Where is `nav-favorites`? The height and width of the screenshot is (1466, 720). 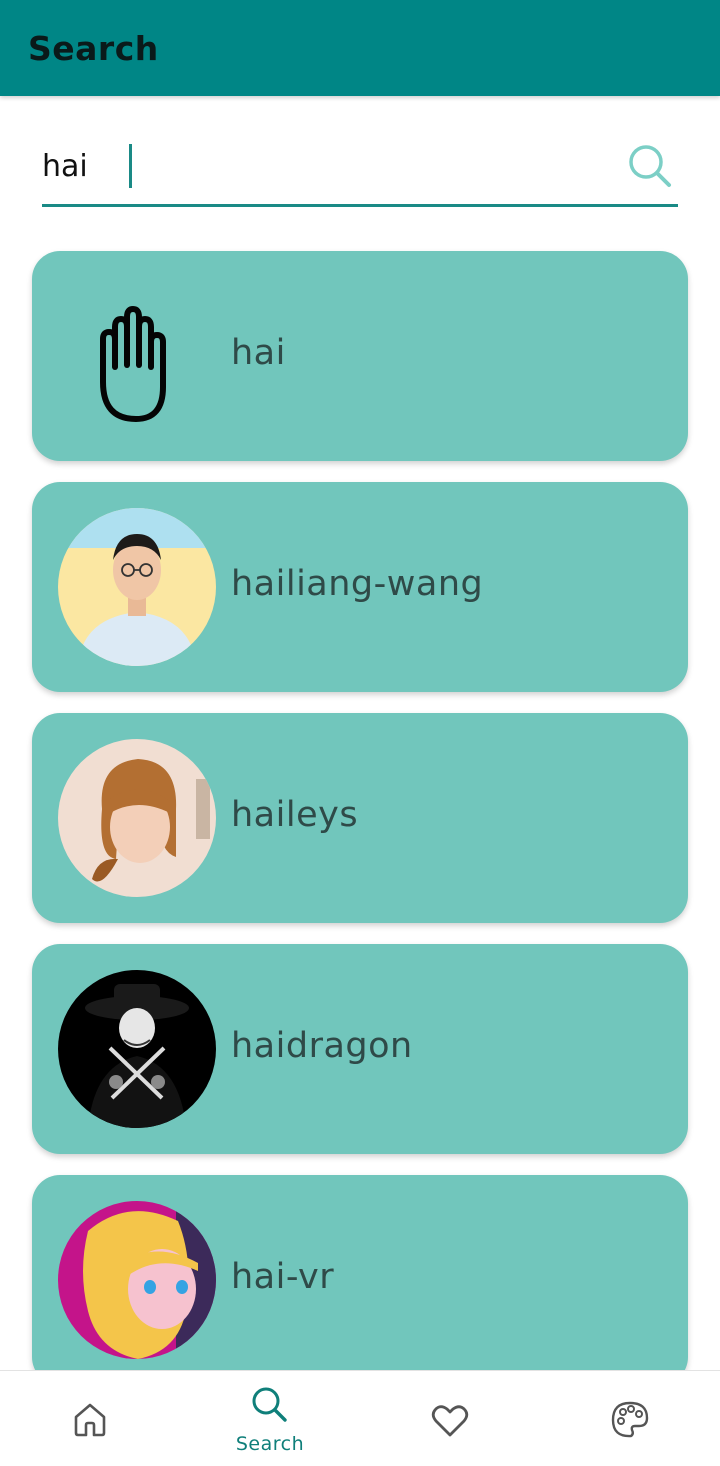
nav-favorites is located at coordinates (450, 1418).